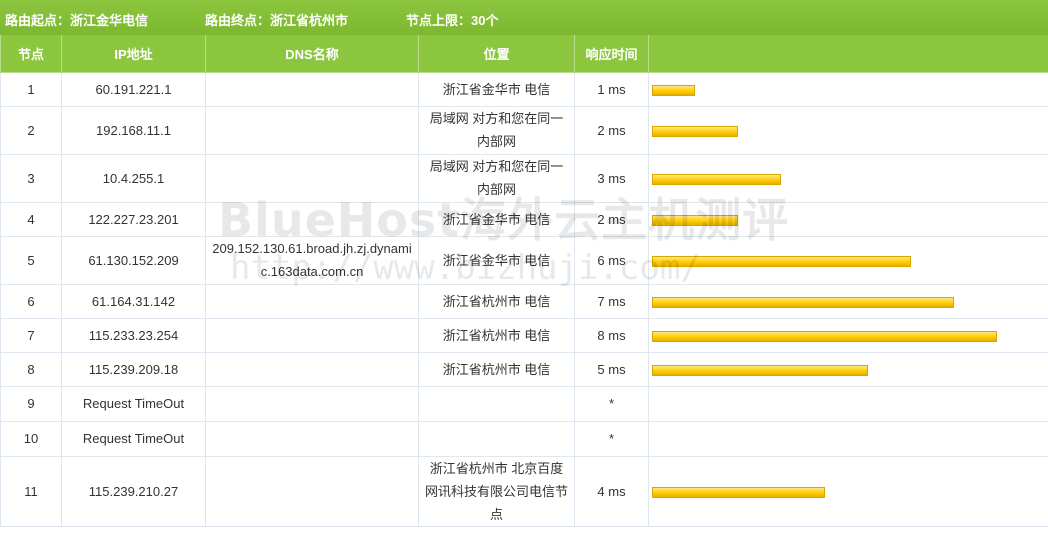  What do you see at coordinates (31, 260) in the screenshot?
I see `node-cell: 5` at bounding box center [31, 260].